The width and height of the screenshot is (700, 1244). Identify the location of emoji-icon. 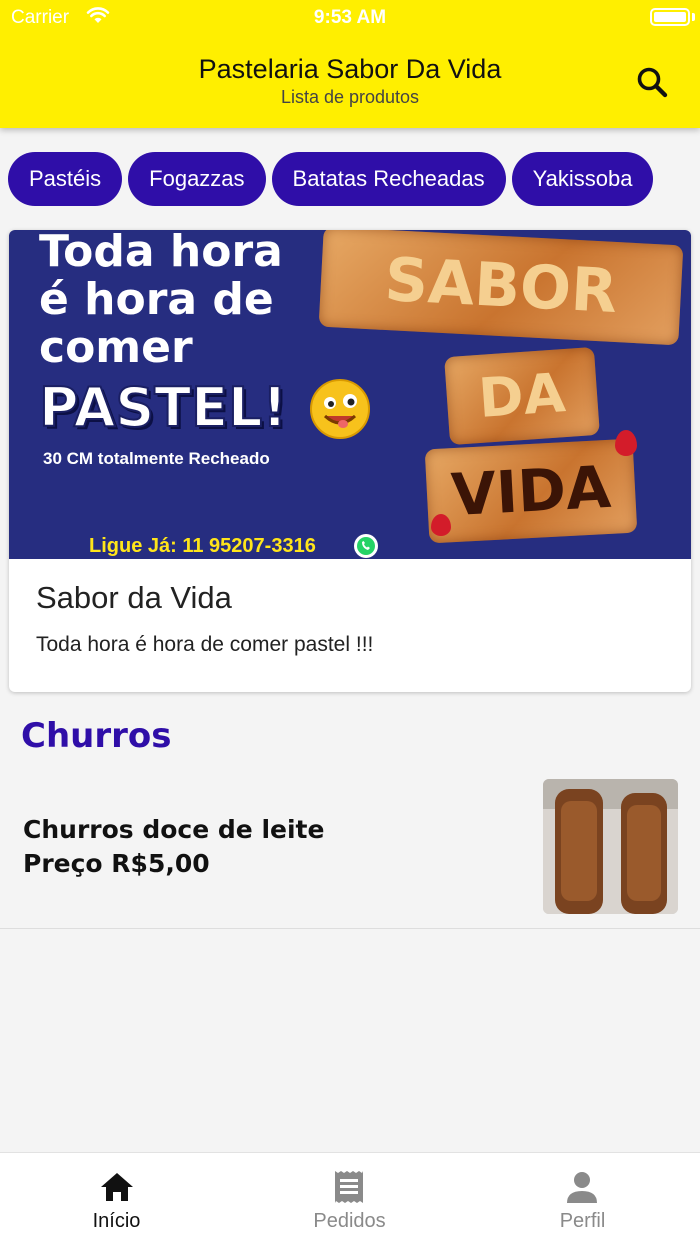
(340, 409).